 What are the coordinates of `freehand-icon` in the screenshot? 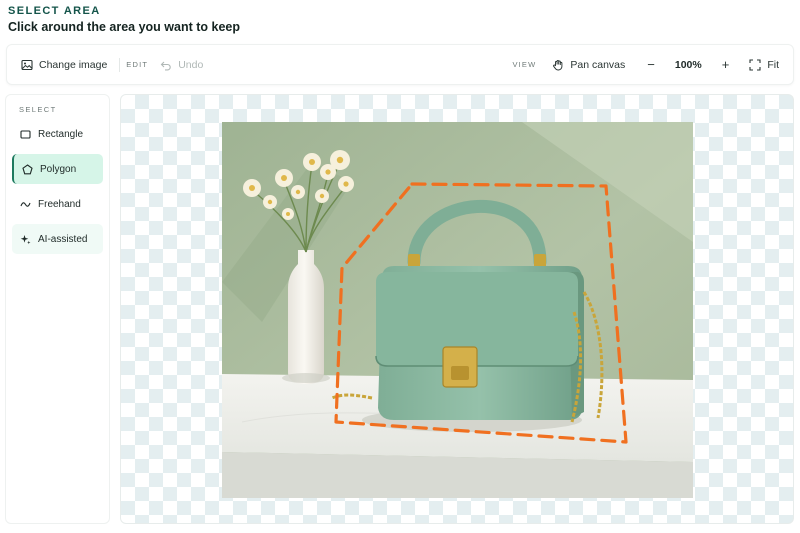 It's located at (25, 204).